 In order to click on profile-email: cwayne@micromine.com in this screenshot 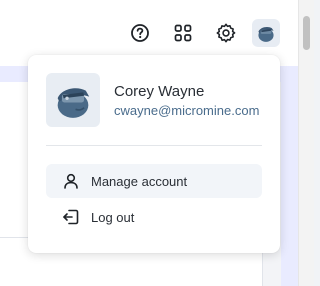, I will do `click(187, 110)`.